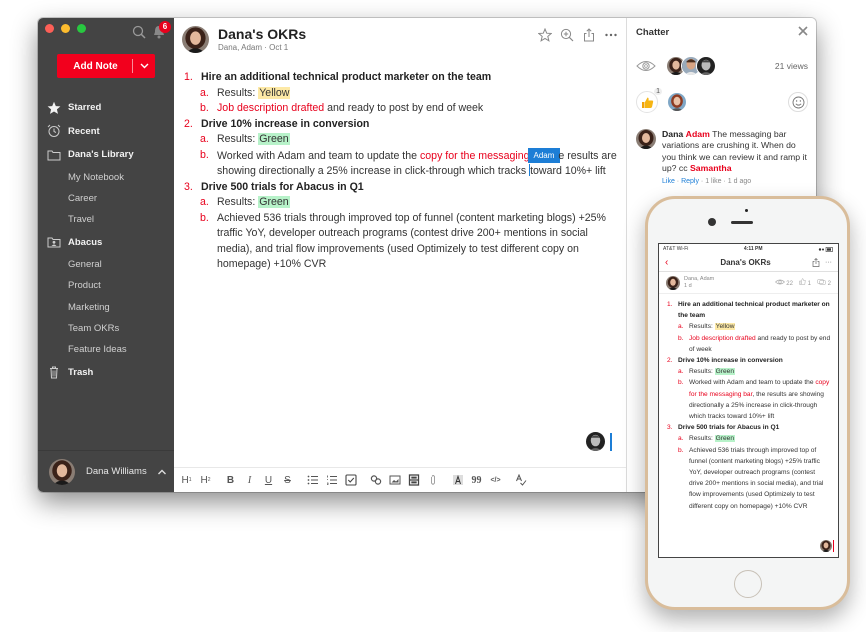 Image resolution: width=866 pixels, height=632 pixels. What do you see at coordinates (331, 480) in the screenshot?
I see `numbered-list-button` at bounding box center [331, 480].